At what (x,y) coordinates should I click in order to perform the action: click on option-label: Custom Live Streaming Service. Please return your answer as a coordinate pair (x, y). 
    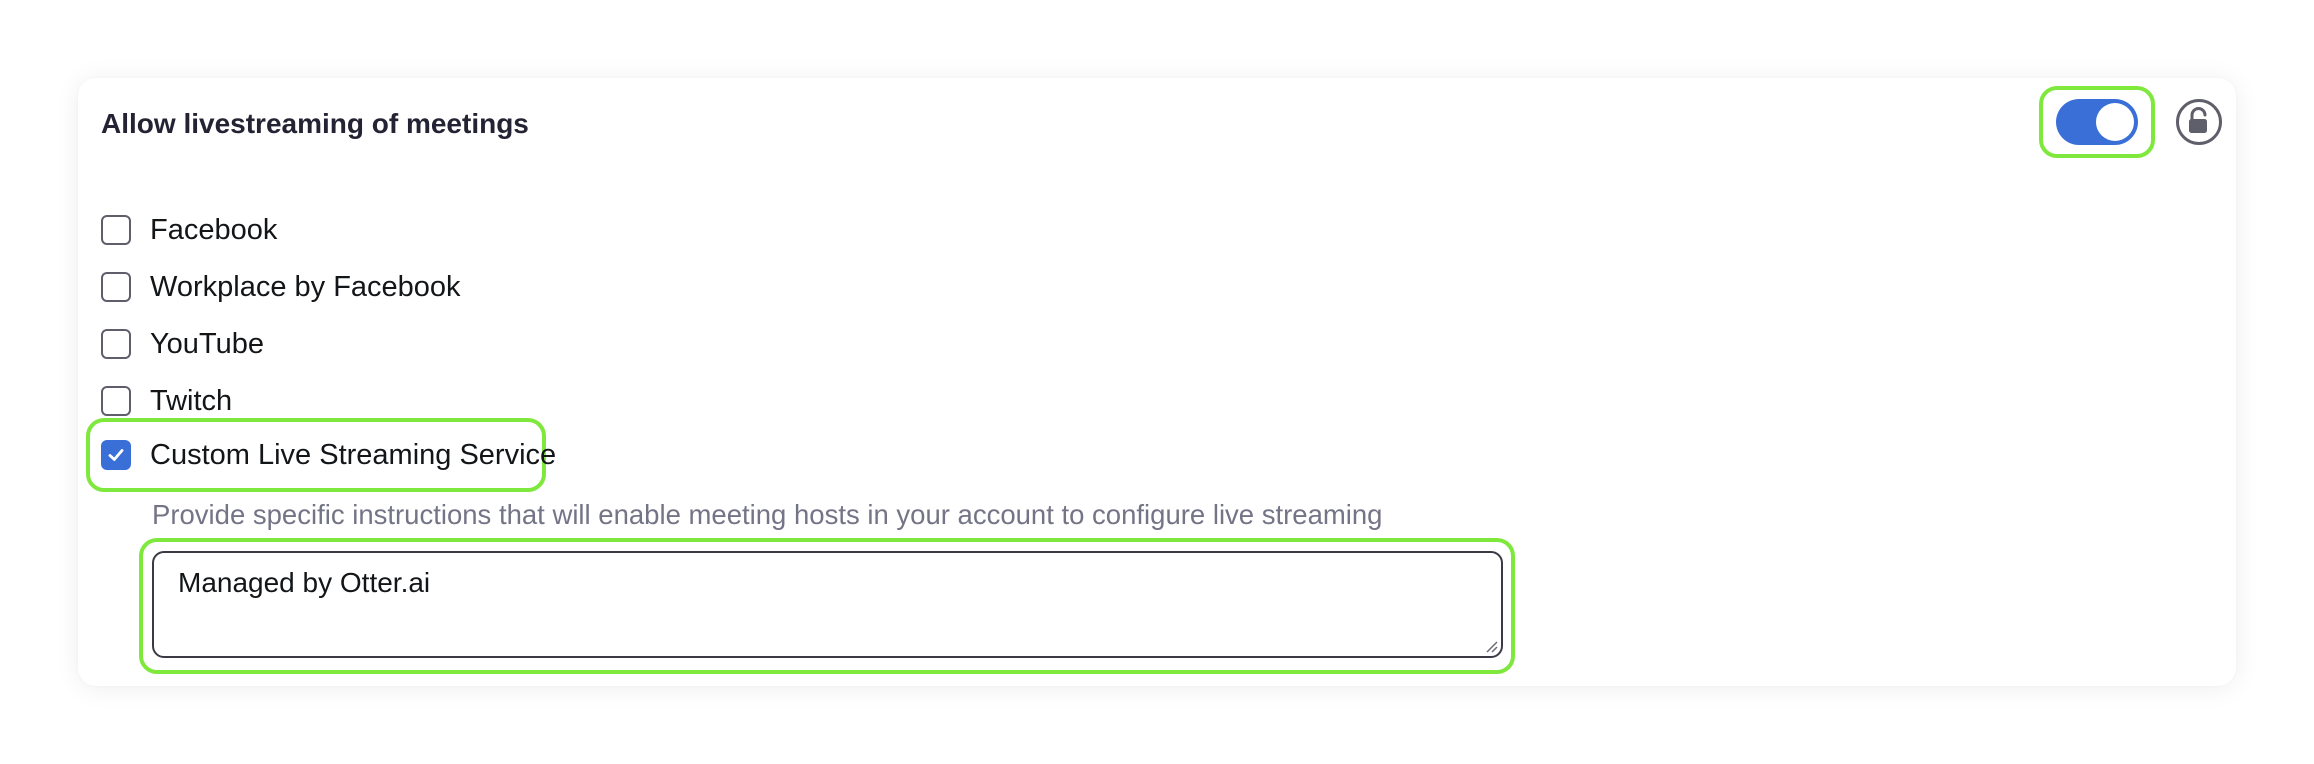
    Looking at the image, I should click on (353, 454).